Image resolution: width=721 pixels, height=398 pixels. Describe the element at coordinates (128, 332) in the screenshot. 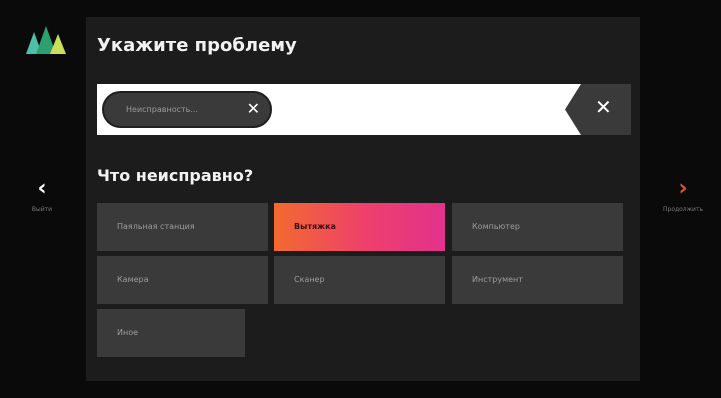

I see `option-label: Иное` at that location.